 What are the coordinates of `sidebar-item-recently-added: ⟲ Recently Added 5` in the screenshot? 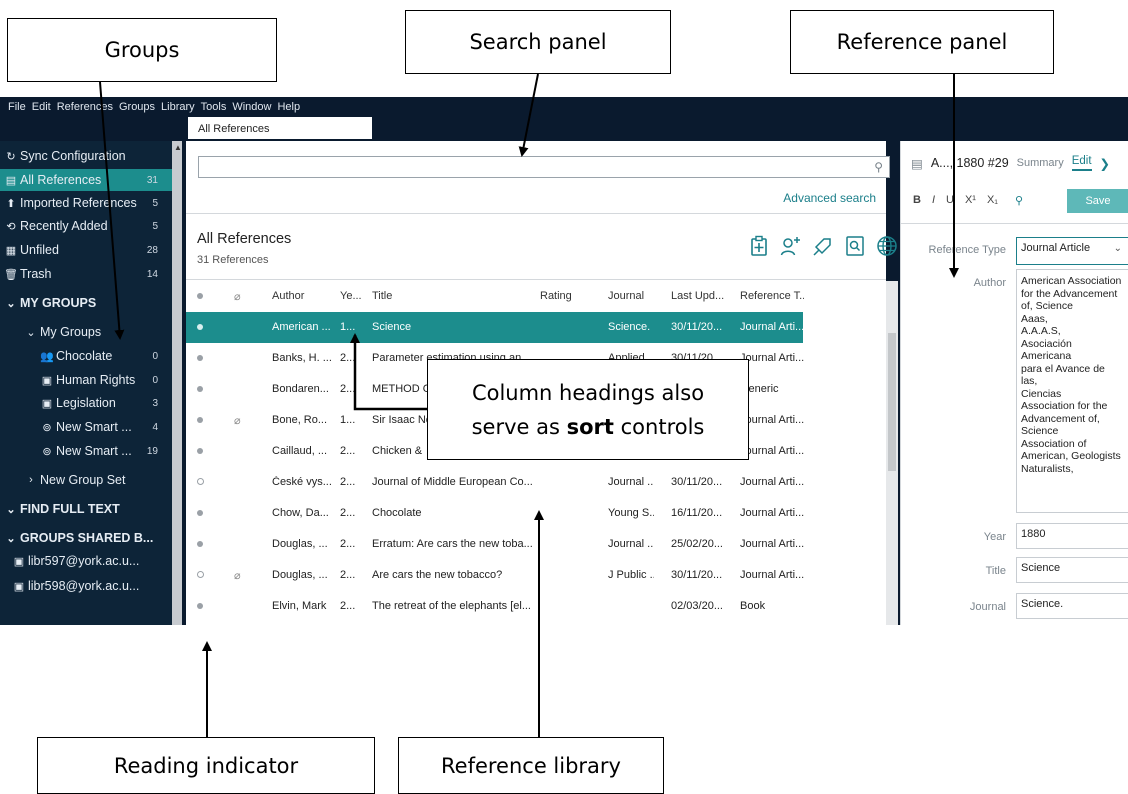 It's located at (86, 226).